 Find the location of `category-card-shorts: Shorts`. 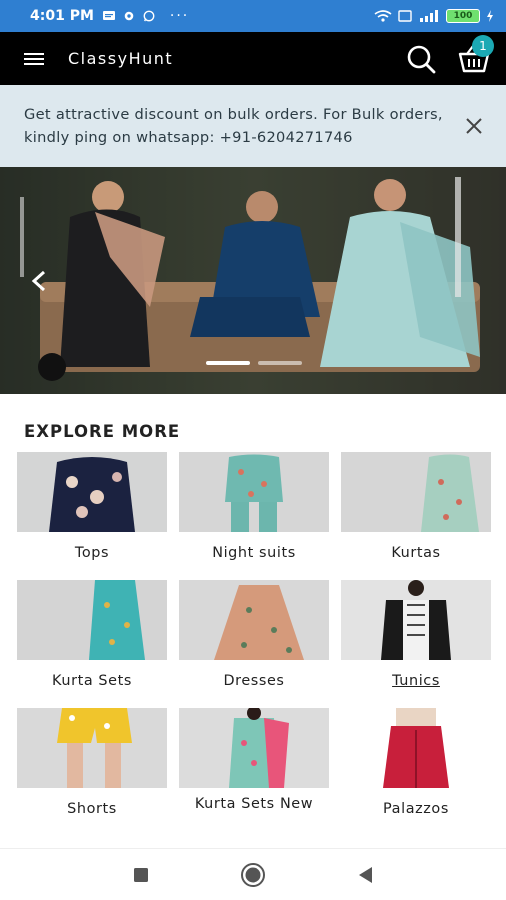

category-card-shorts: Shorts is located at coordinates (92, 768).